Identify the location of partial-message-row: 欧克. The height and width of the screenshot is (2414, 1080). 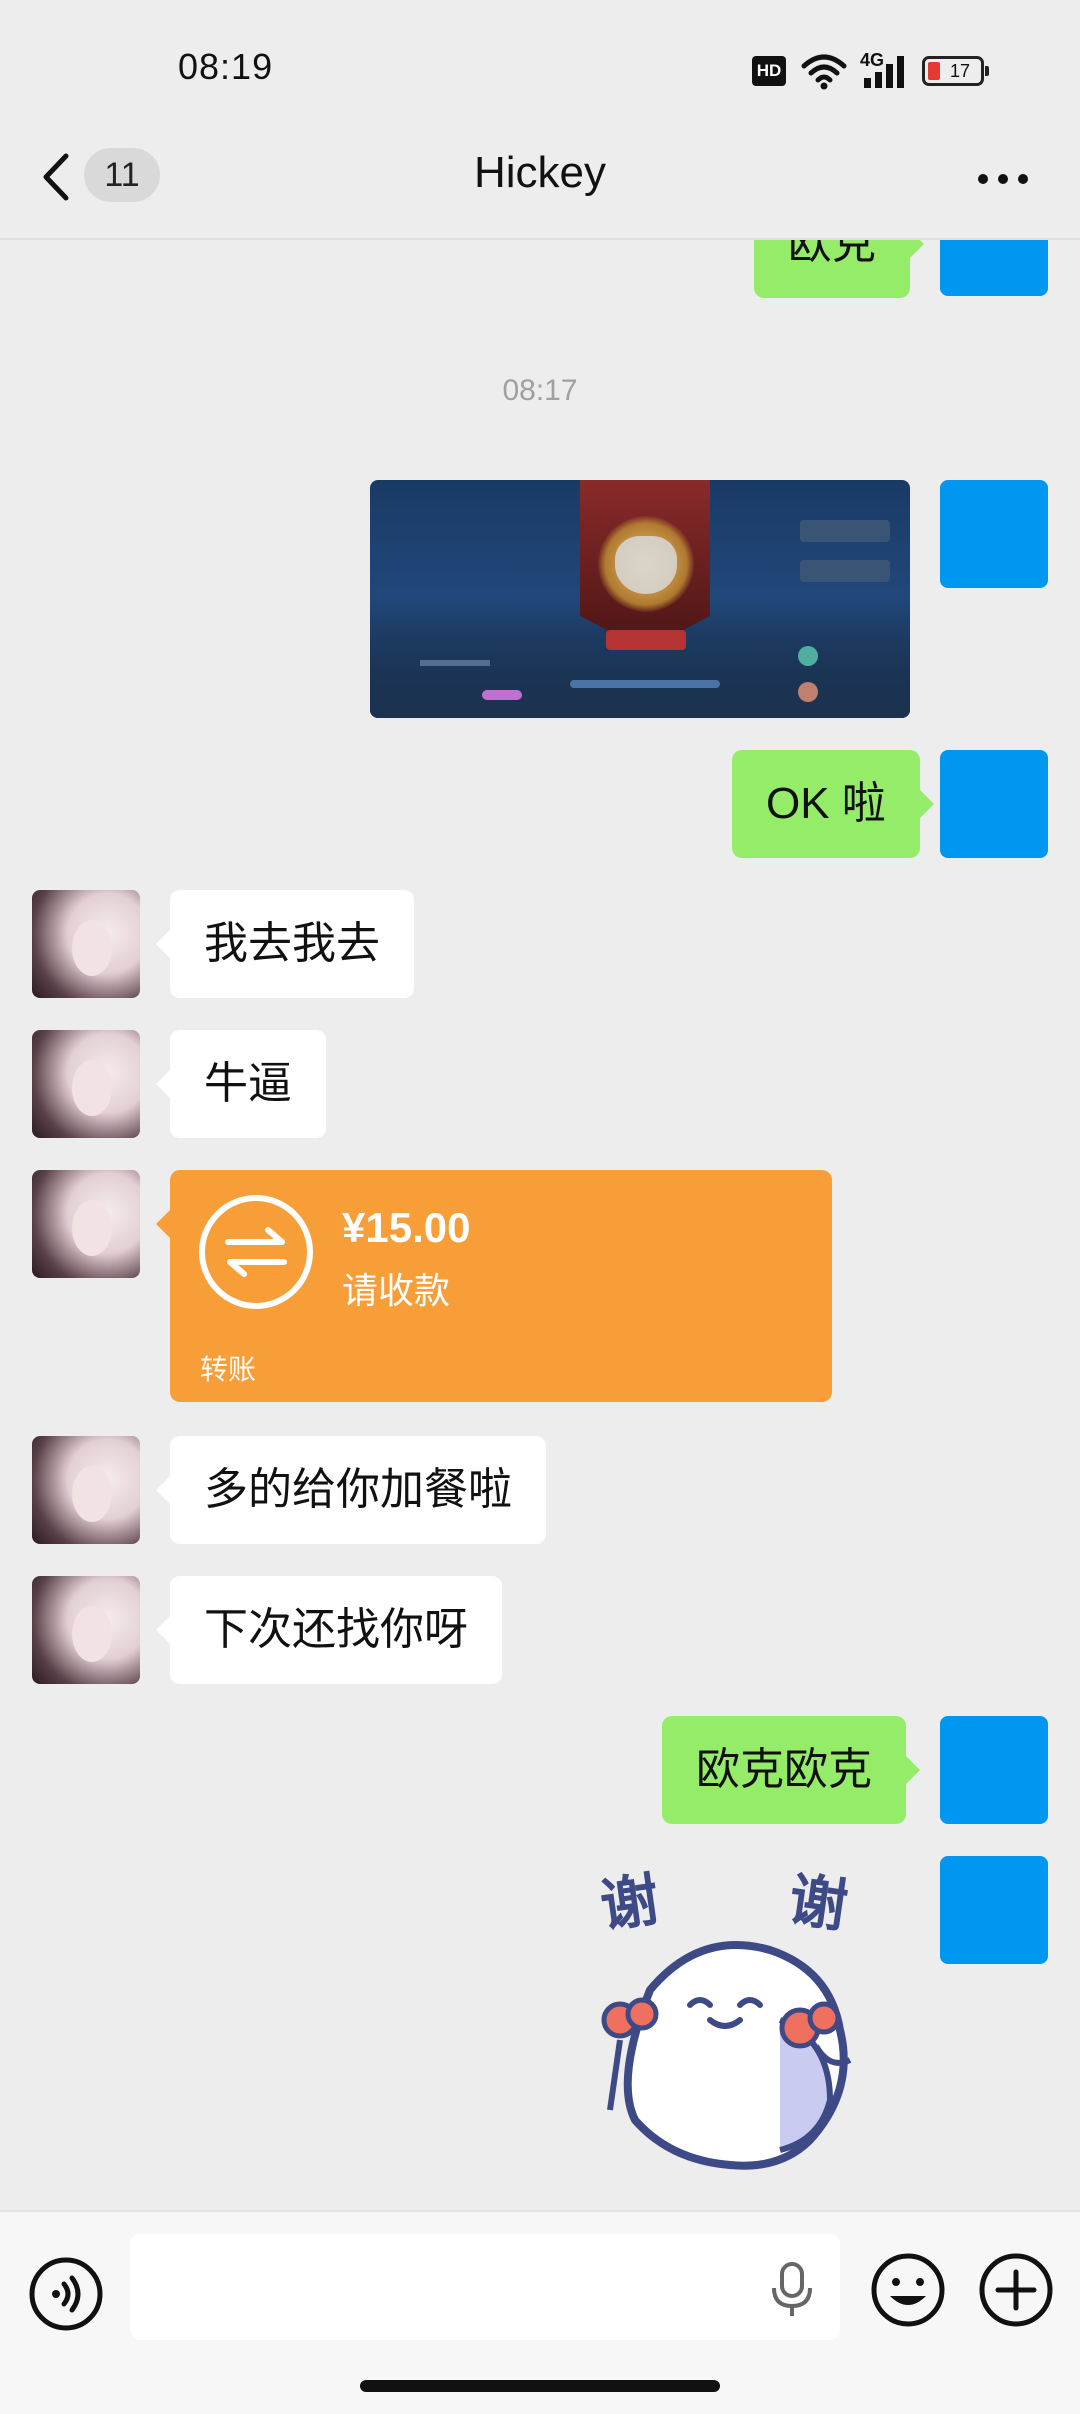
(540, 270).